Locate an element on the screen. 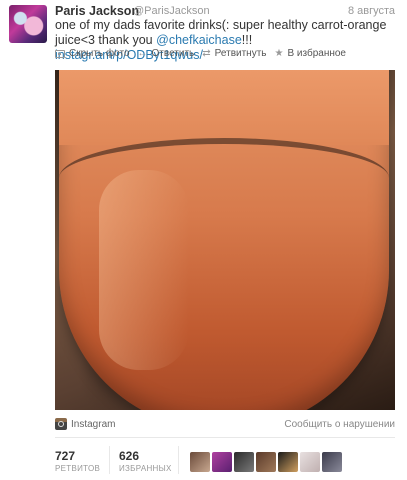 This screenshot has height=480, width=407. retweet-button: ⇄ Ретвитнуть is located at coordinates (234, 53).